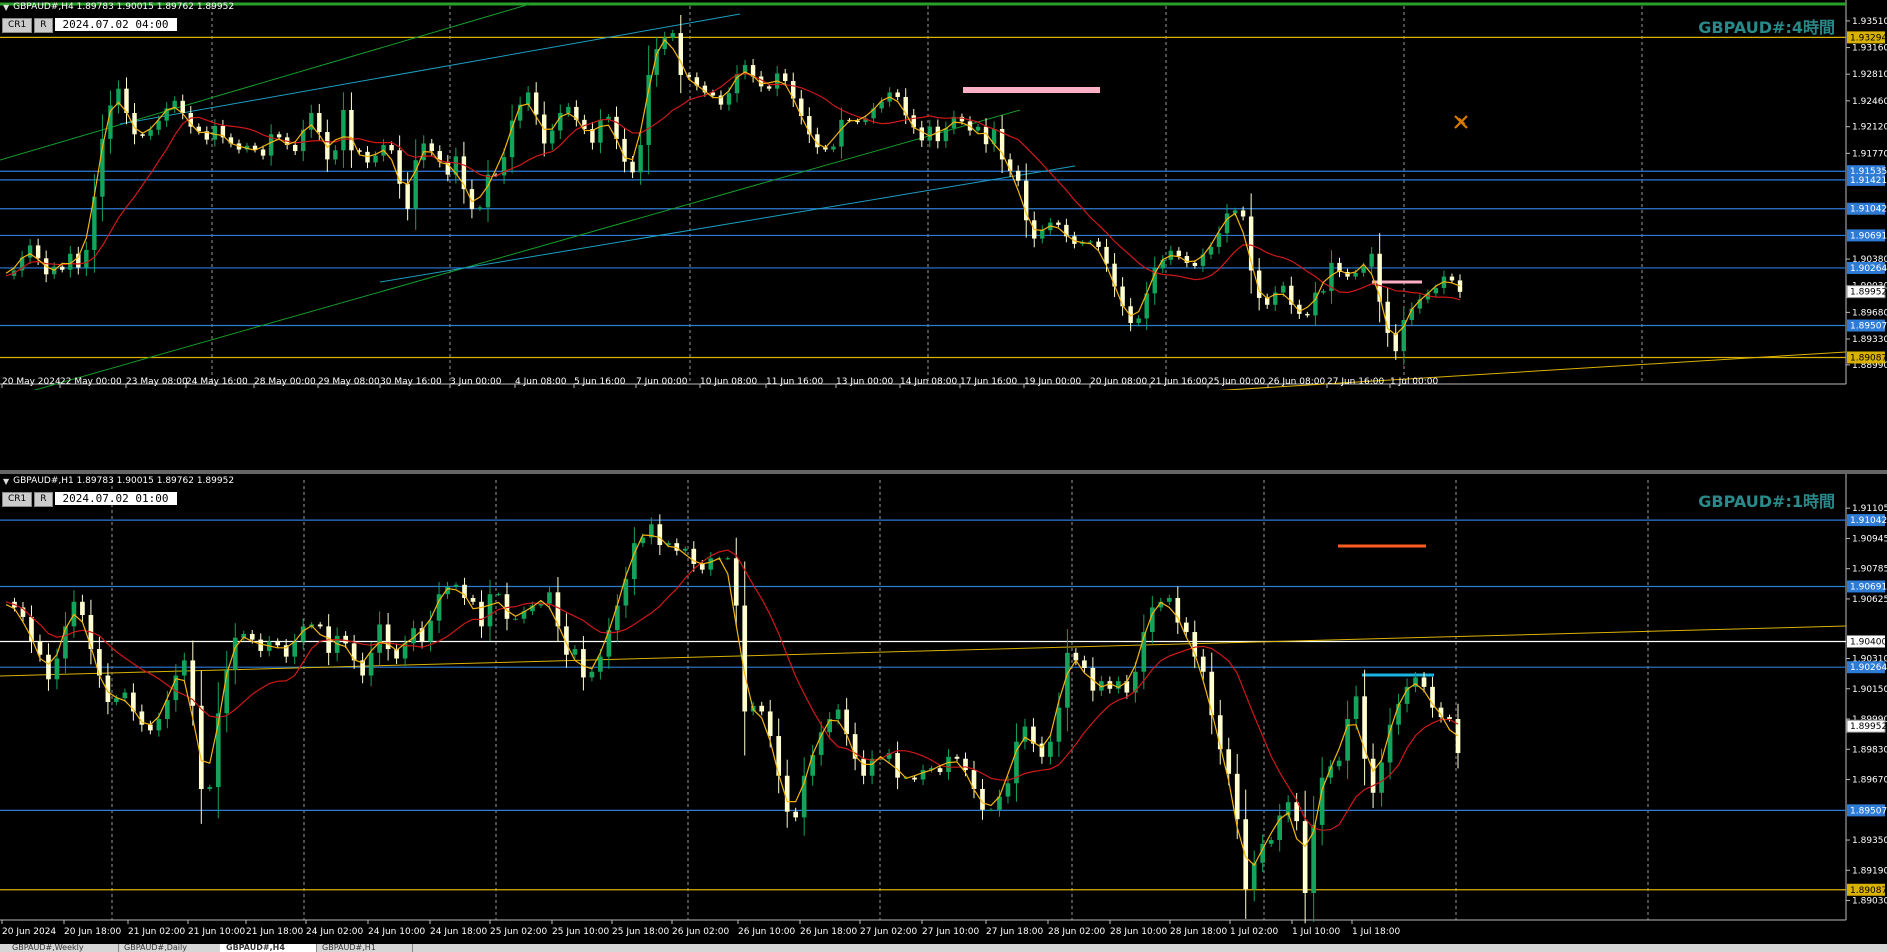 This screenshot has width=1887, height=952. Describe the element at coordinates (1868, 269) in the screenshot. I see `price-label: 1.90264` at that location.